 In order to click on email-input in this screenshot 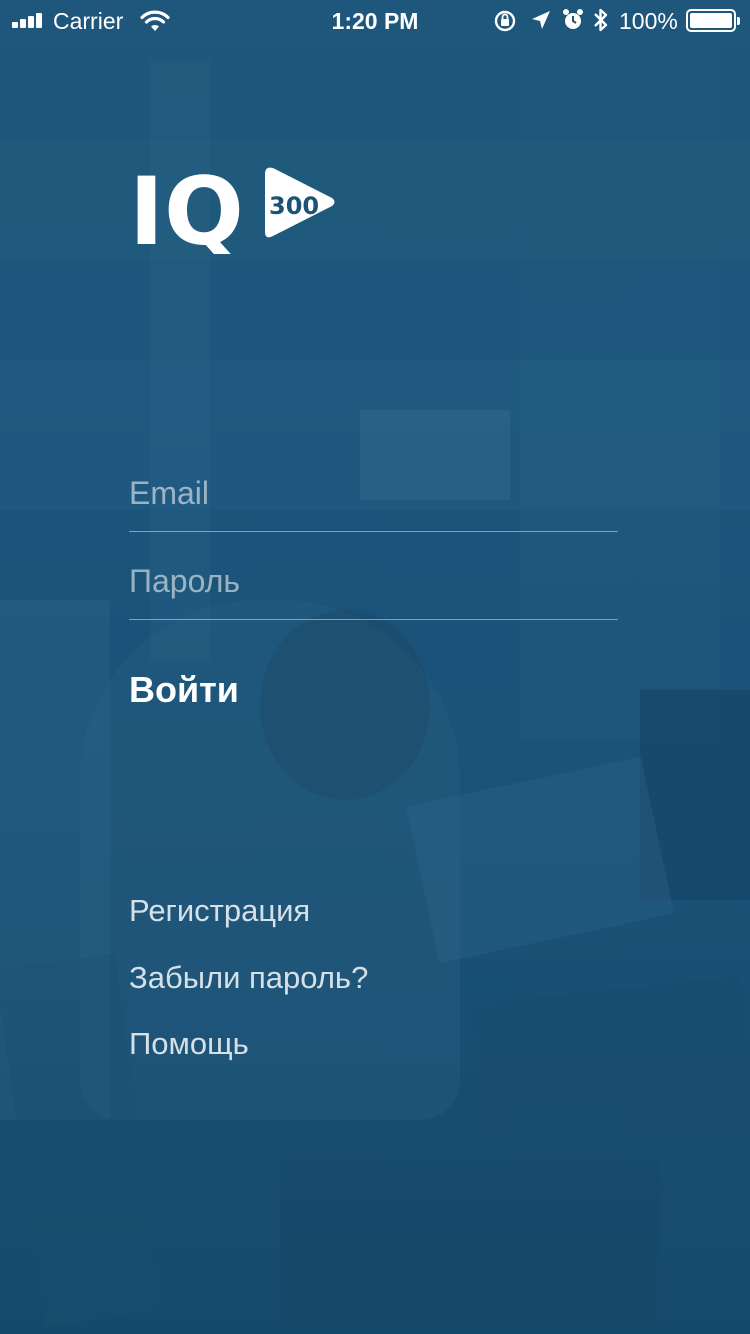, I will do `click(373, 493)`.